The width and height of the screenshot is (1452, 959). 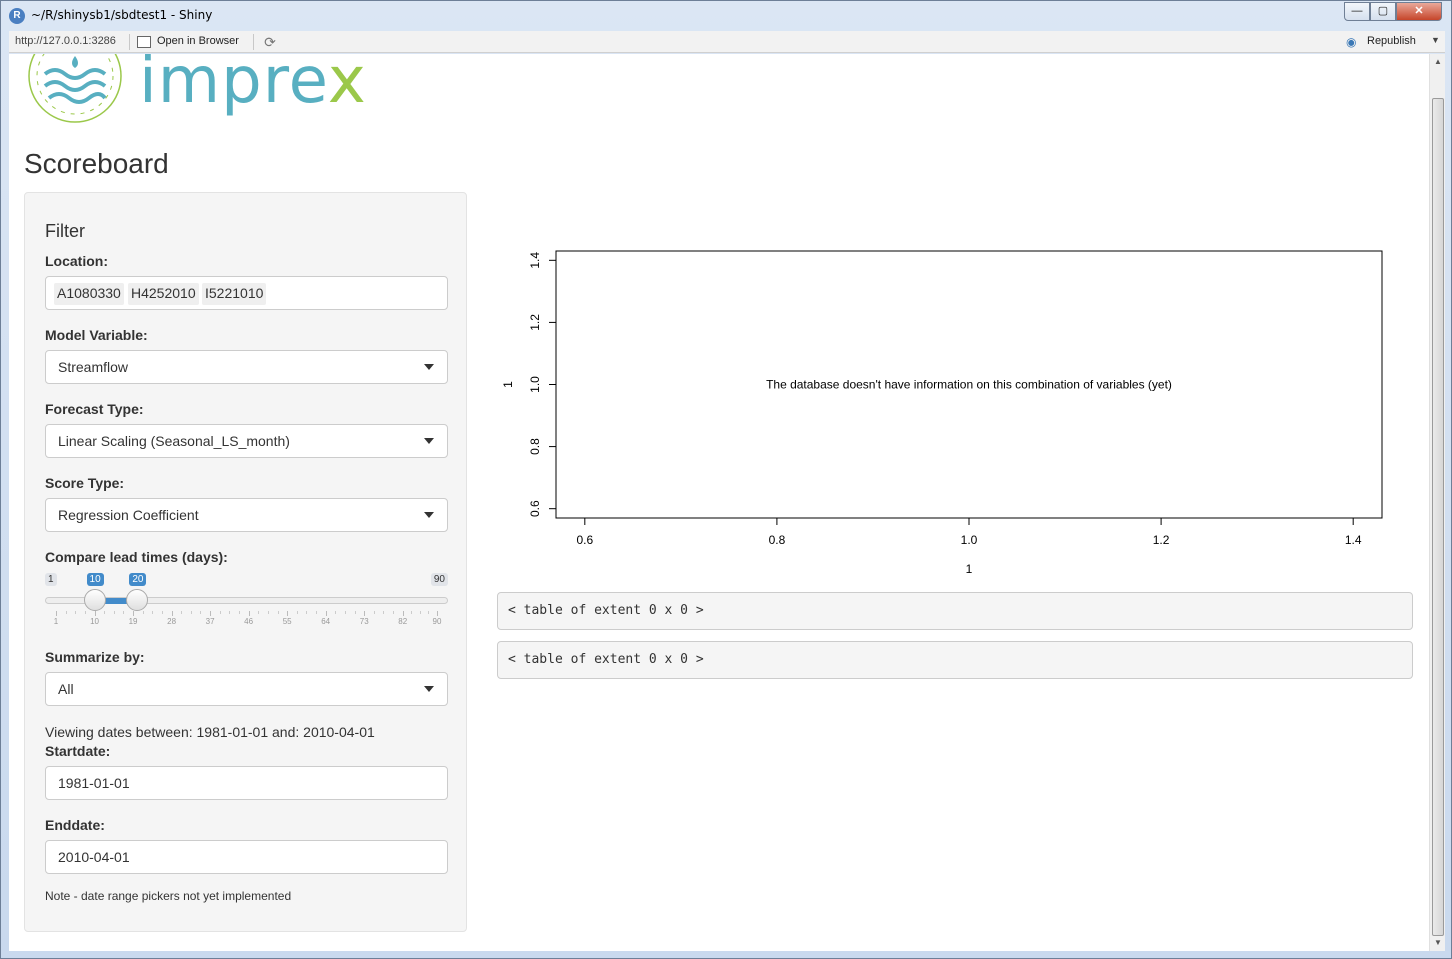 I want to click on scroll-down-icon: ▼, so click(x=1438, y=943).